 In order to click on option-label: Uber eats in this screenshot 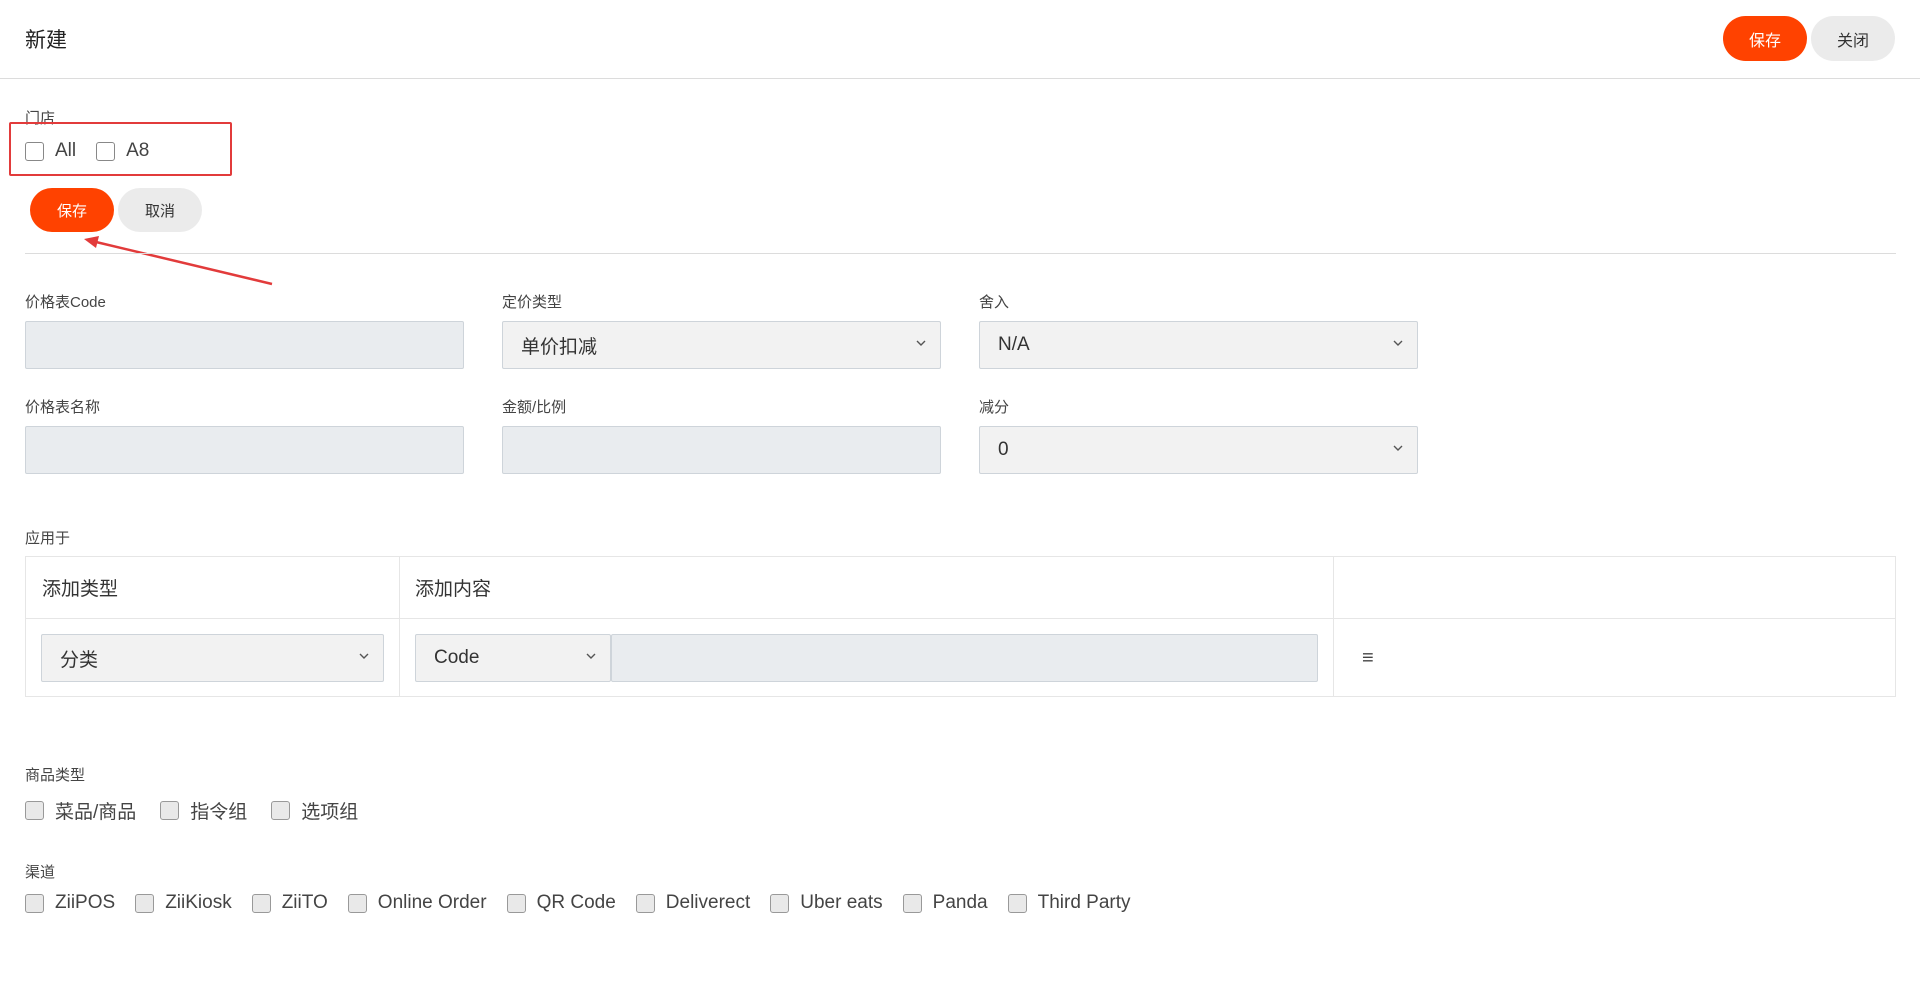, I will do `click(841, 902)`.